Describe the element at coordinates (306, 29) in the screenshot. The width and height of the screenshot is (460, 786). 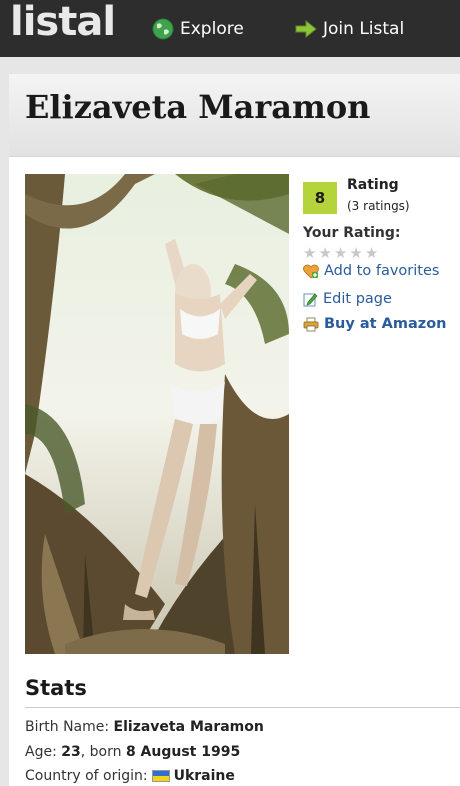
I see `arrow-right-icon` at that location.